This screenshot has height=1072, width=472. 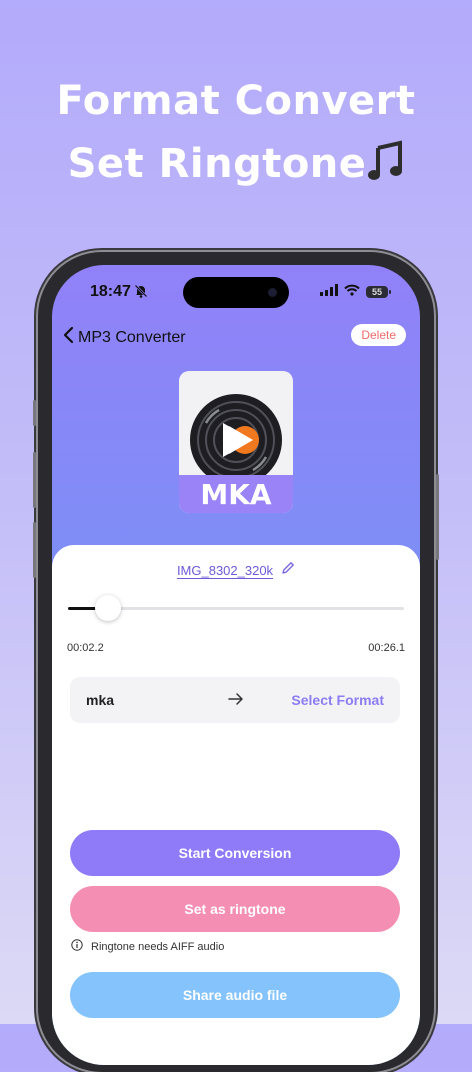 I want to click on share-audio-button: Share audio file, so click(x=235, y=995).